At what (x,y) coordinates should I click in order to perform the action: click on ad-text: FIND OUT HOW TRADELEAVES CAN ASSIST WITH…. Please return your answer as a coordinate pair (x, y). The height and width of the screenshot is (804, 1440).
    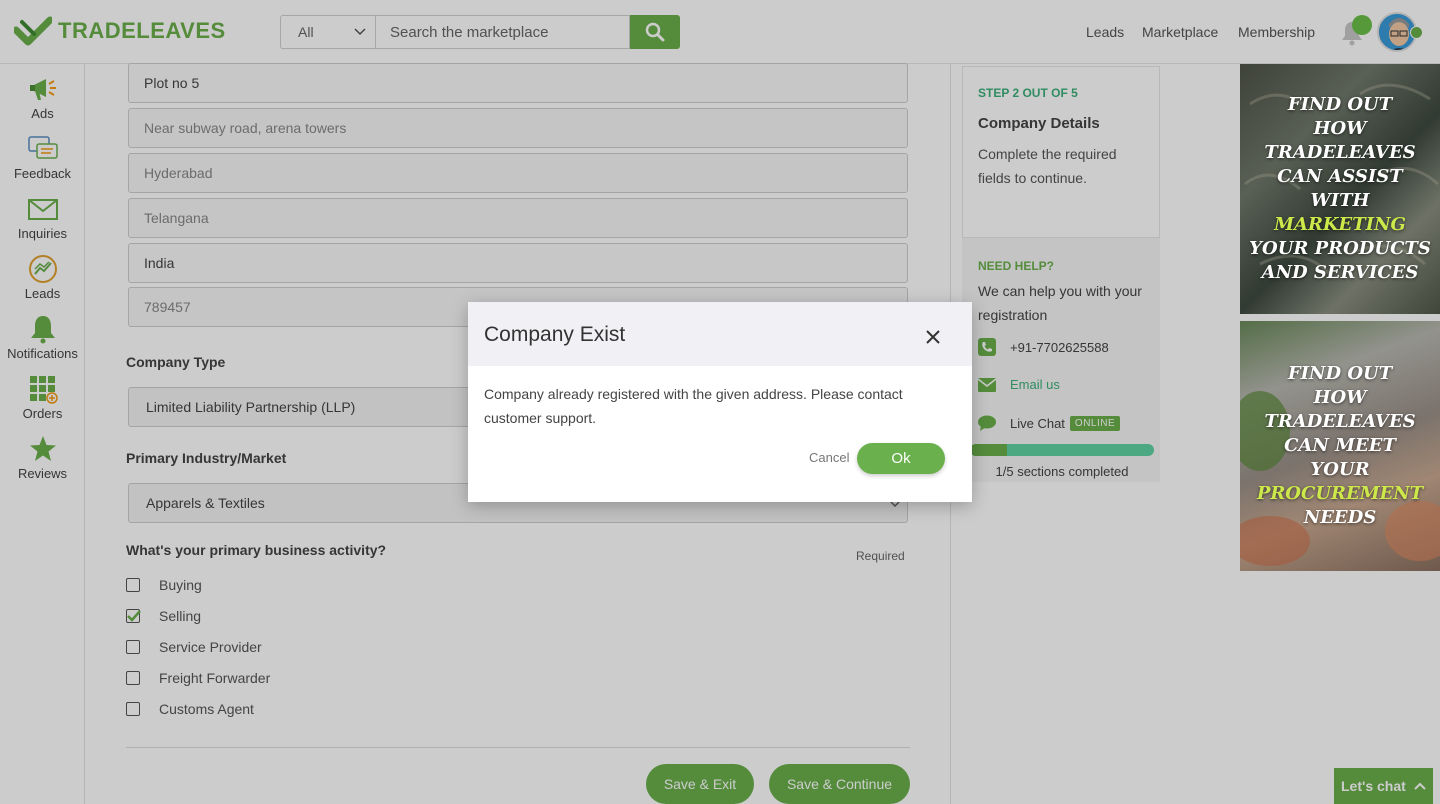
    Looking at the image, I should click on (1340, 189).